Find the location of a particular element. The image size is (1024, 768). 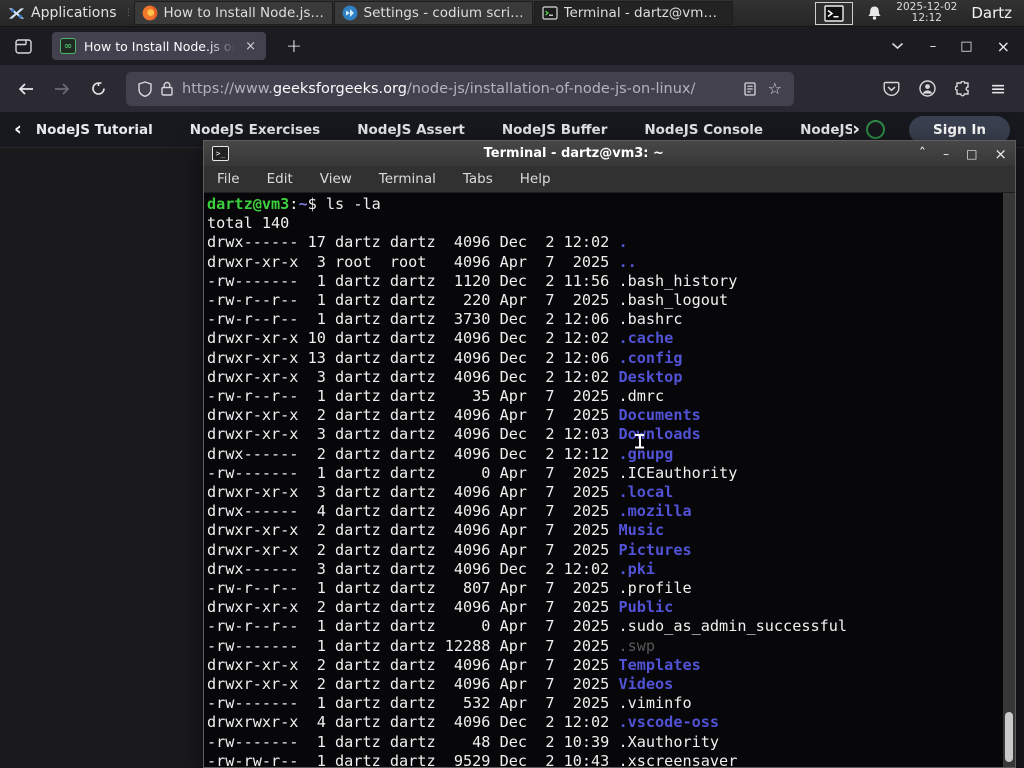

tab-title: How to Install Node.js on is located at coordinates (160, 46).